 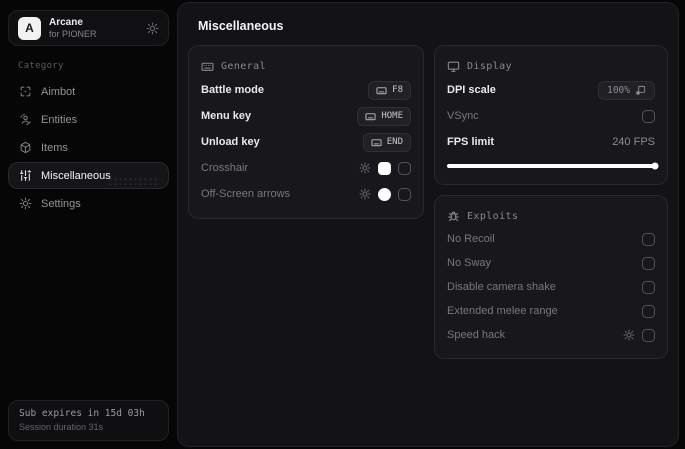 I want to click on page-title: Miscellaneous, so click(x=241, y=26).